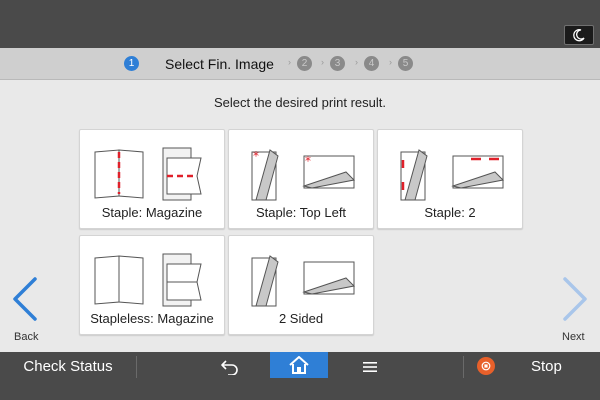 Image resolution: width=600 pixels, height=400 pixels. I want to click on option-label: 2 Sided, so click(301, 318).